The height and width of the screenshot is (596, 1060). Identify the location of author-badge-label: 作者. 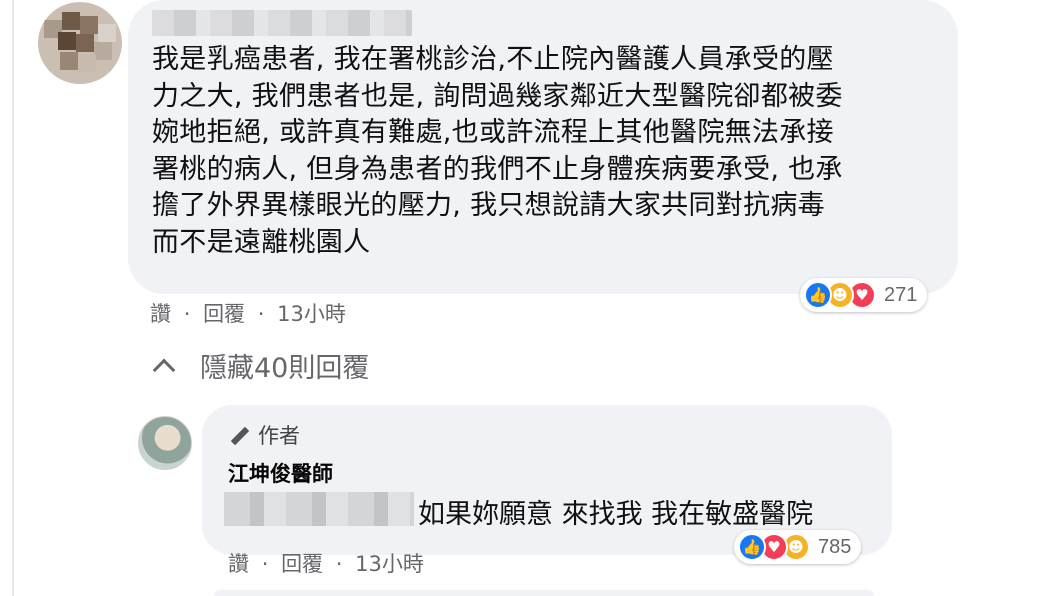
(279, 436).